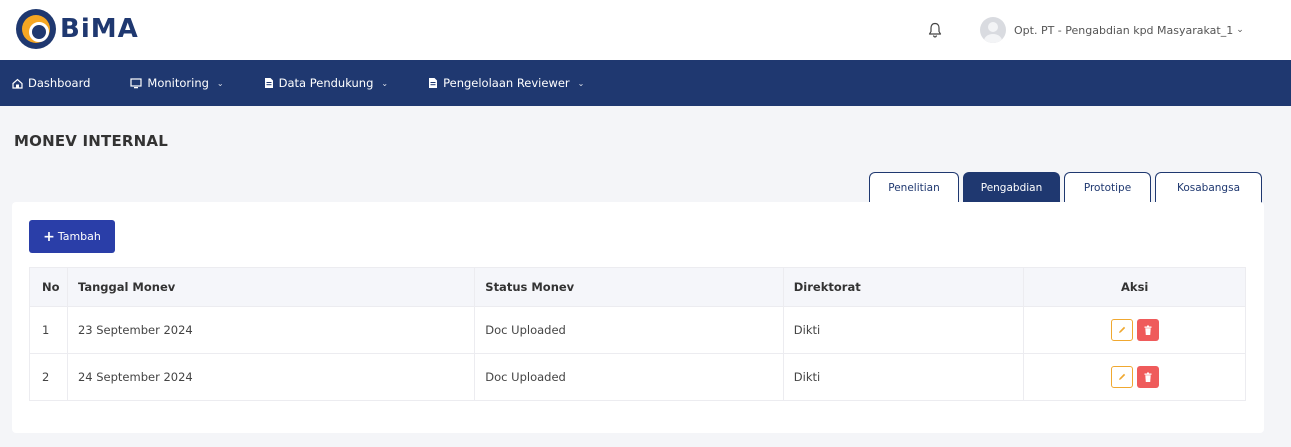 This screenshot has width=1291, height=447. Describe the element at coordinates (272, 287) in the screenshot. I see `column-header-date: Tanggal Monev` at that location.